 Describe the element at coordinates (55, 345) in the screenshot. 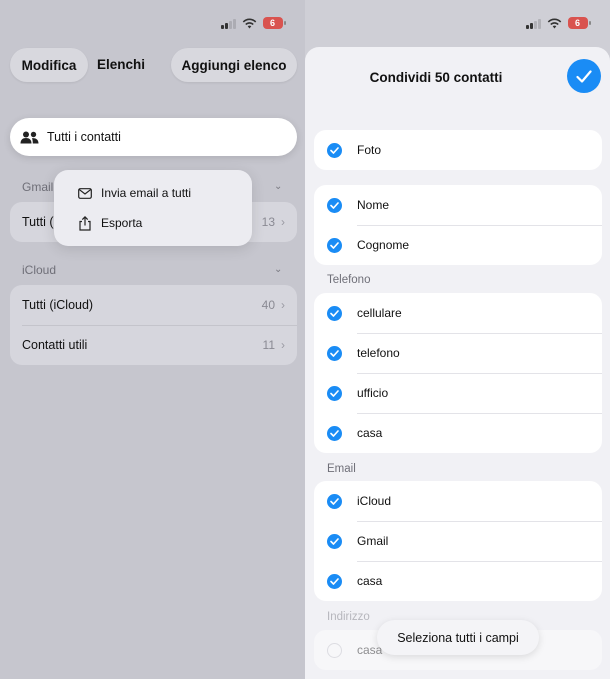

I see `list-item-label: Contatti utili` at that location.